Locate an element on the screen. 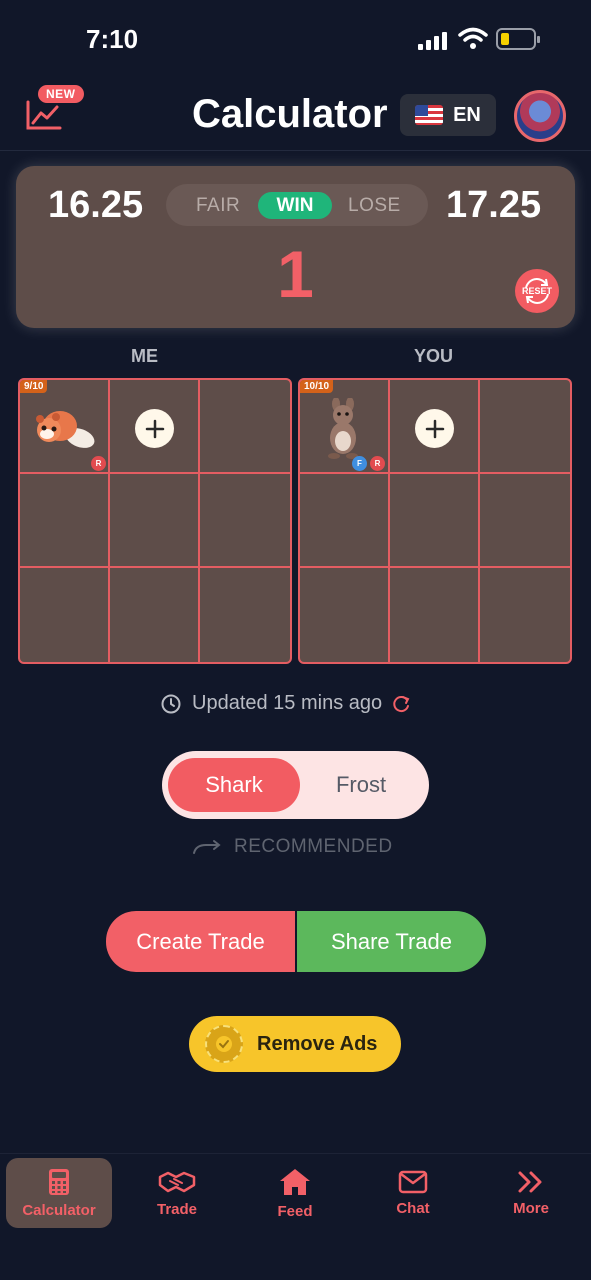 This screenshot has width=591, height=1280. kangaroo-pet-icon is located at coordinates (343, 428).